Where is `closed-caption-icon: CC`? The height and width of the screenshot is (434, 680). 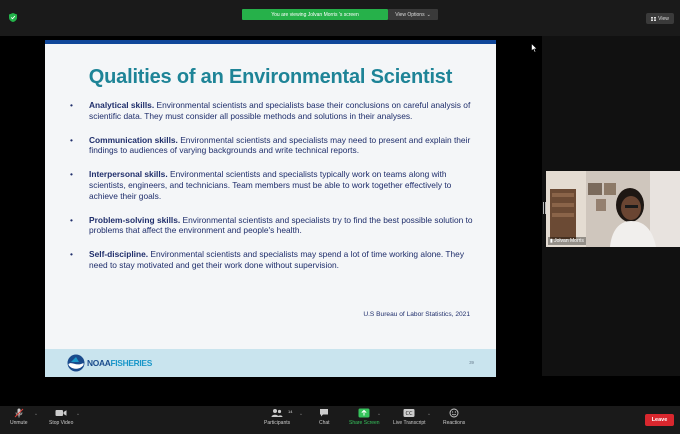
closed-caption-icon: CC is located at coordinates (409, 413).